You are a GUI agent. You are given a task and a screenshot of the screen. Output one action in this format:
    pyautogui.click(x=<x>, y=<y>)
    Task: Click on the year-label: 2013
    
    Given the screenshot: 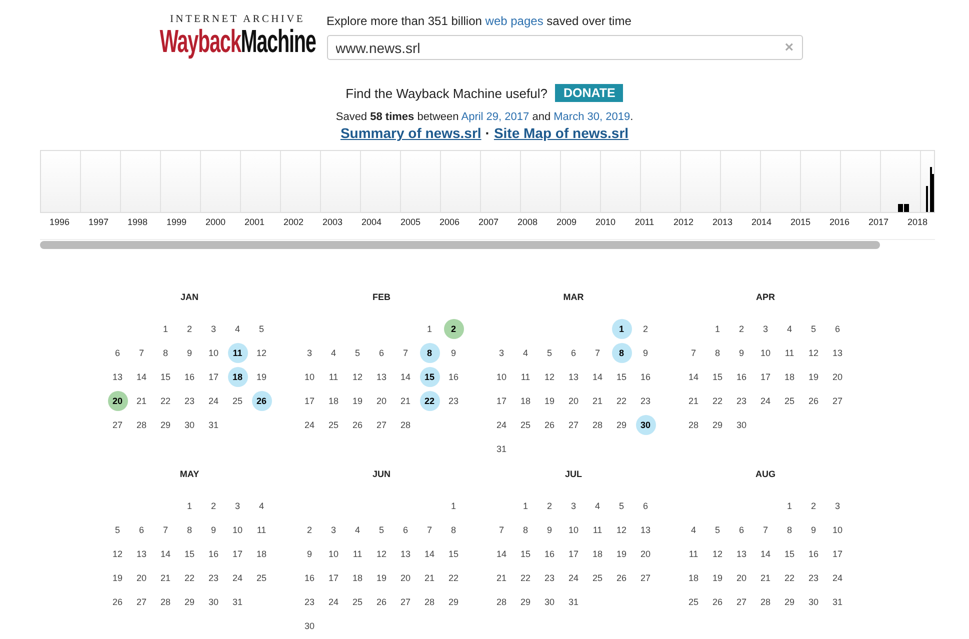 What is the action you would take?
    pyautogui.click(x=722, y=220)
    